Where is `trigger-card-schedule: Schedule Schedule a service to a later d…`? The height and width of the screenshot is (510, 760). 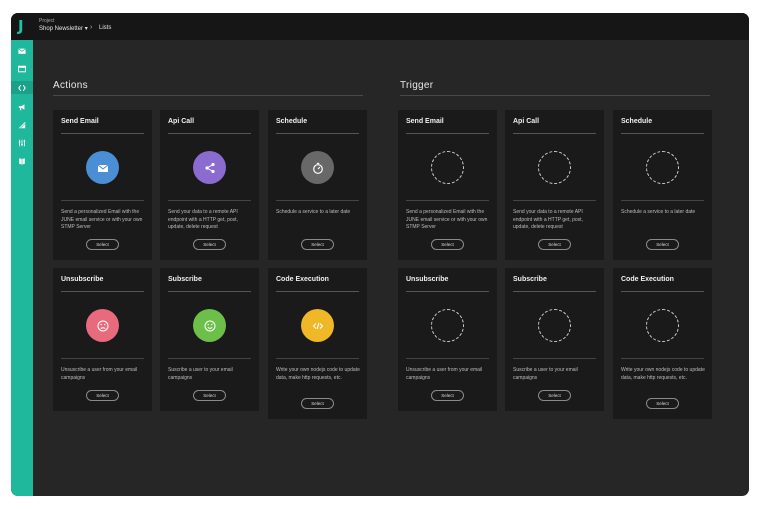
trigger-card-schedule: Schedule Schedule a service to a later d… is located at coordinates (662, 185).